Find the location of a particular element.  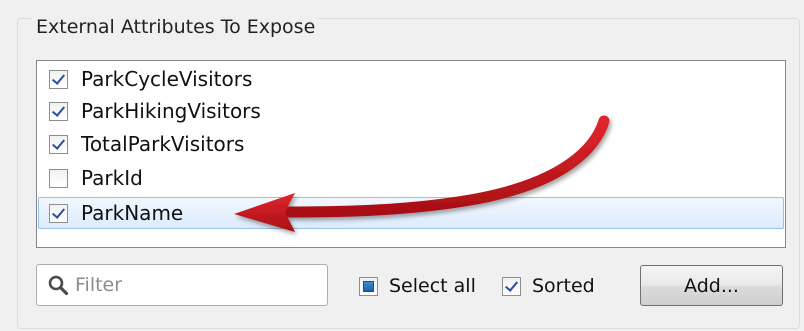

attribute-label: ParkId is located at coordinates (112, 178).